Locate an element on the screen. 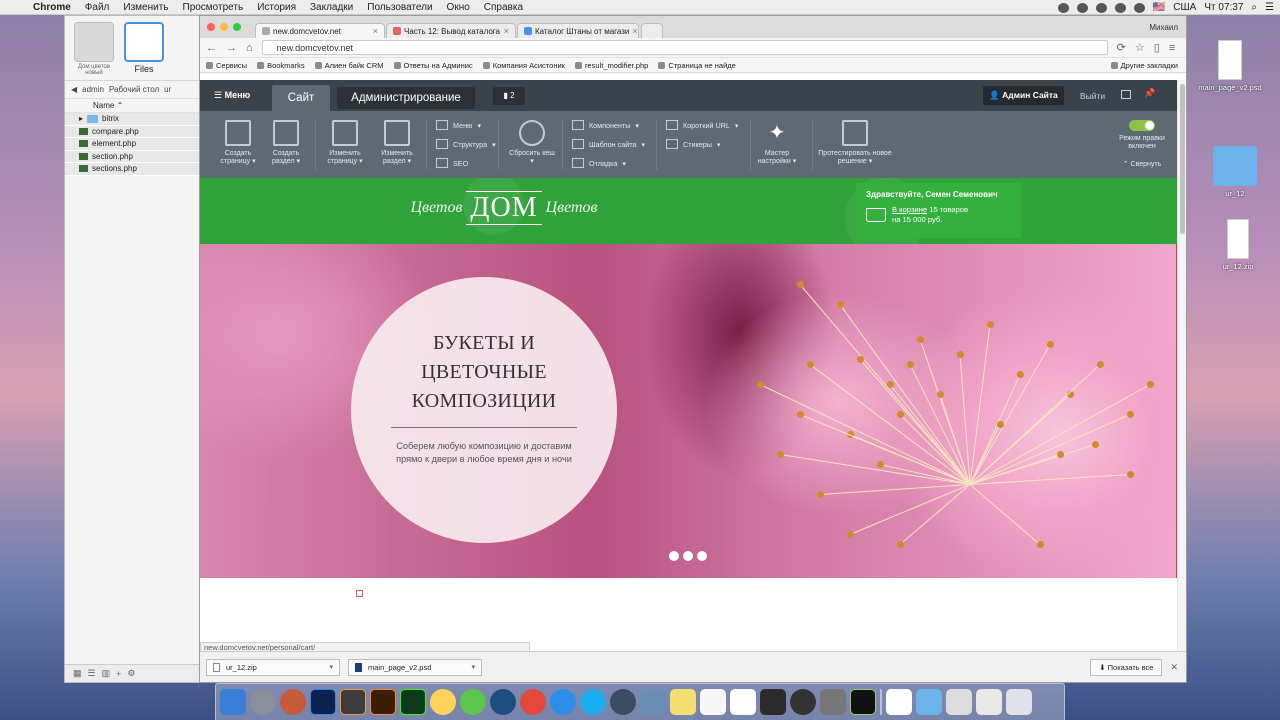 This screenshot has width=1280, height=720. test-solution-button: Протестировать новое решение ▾ is located at coordinates (855, 143).